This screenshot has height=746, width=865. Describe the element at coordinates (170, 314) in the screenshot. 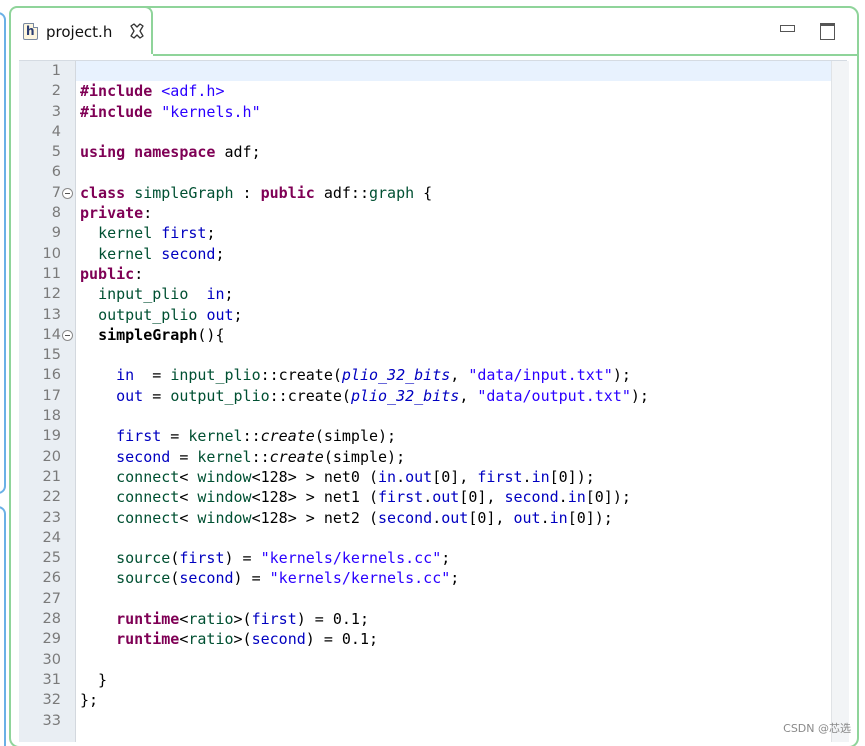

I see `code-text: output_plio out;` at that location.